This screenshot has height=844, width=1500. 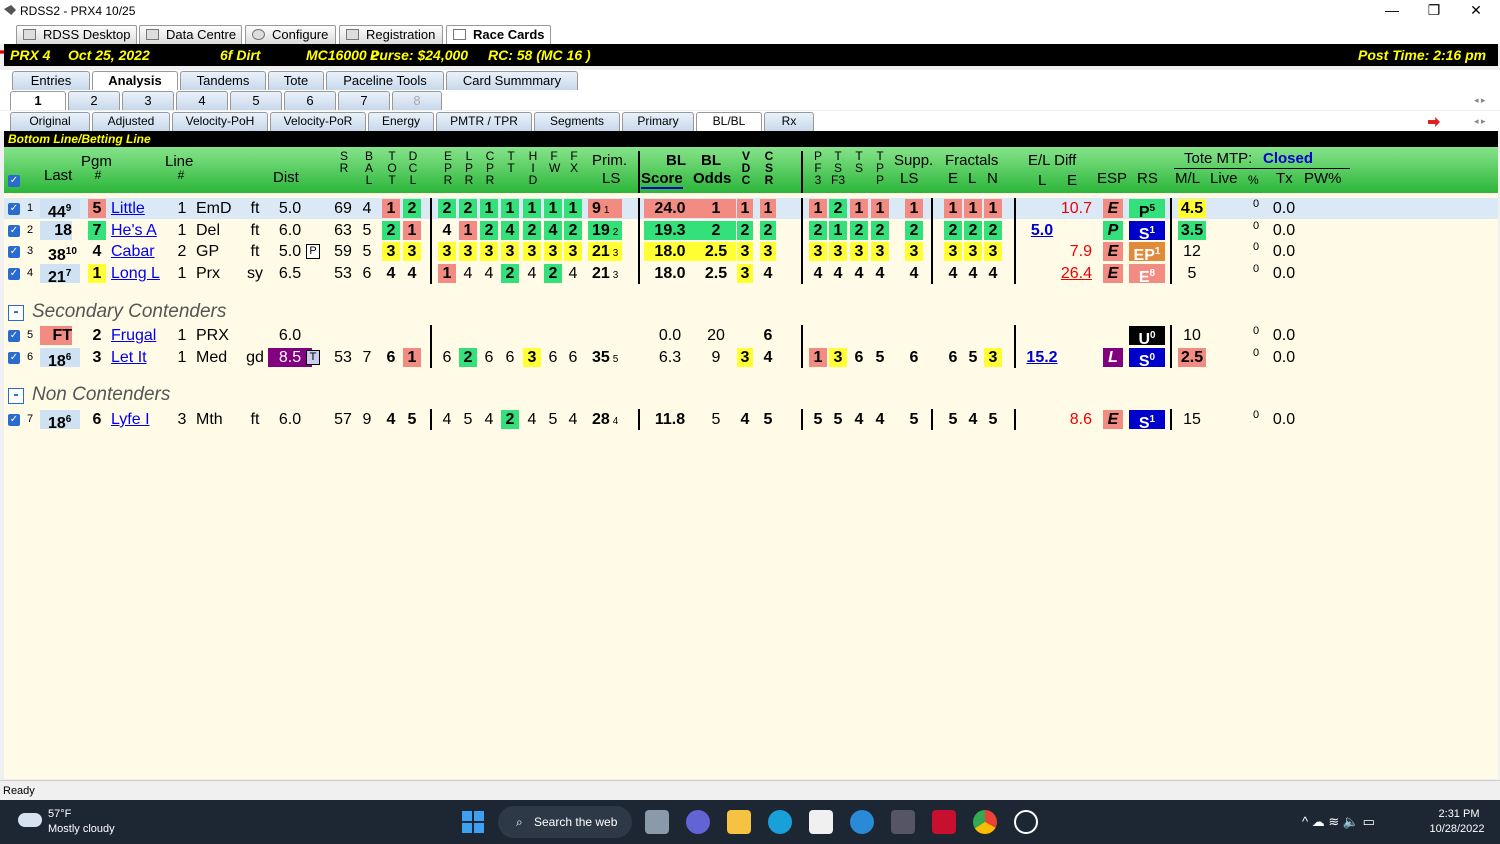 I want to click on close-button: ✕, so click(x=1476, y=11).